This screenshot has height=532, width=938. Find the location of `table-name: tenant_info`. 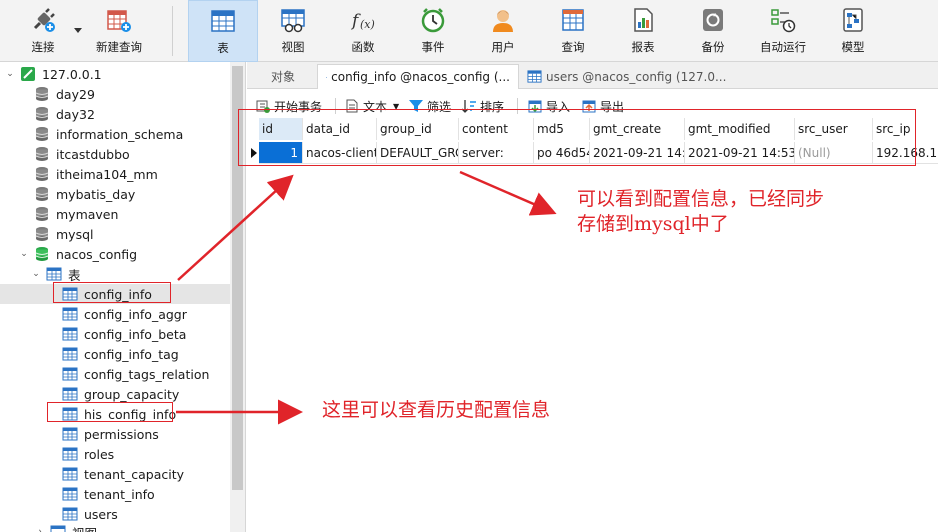

table-name: tenant_info is located at coordinates (119, 494).